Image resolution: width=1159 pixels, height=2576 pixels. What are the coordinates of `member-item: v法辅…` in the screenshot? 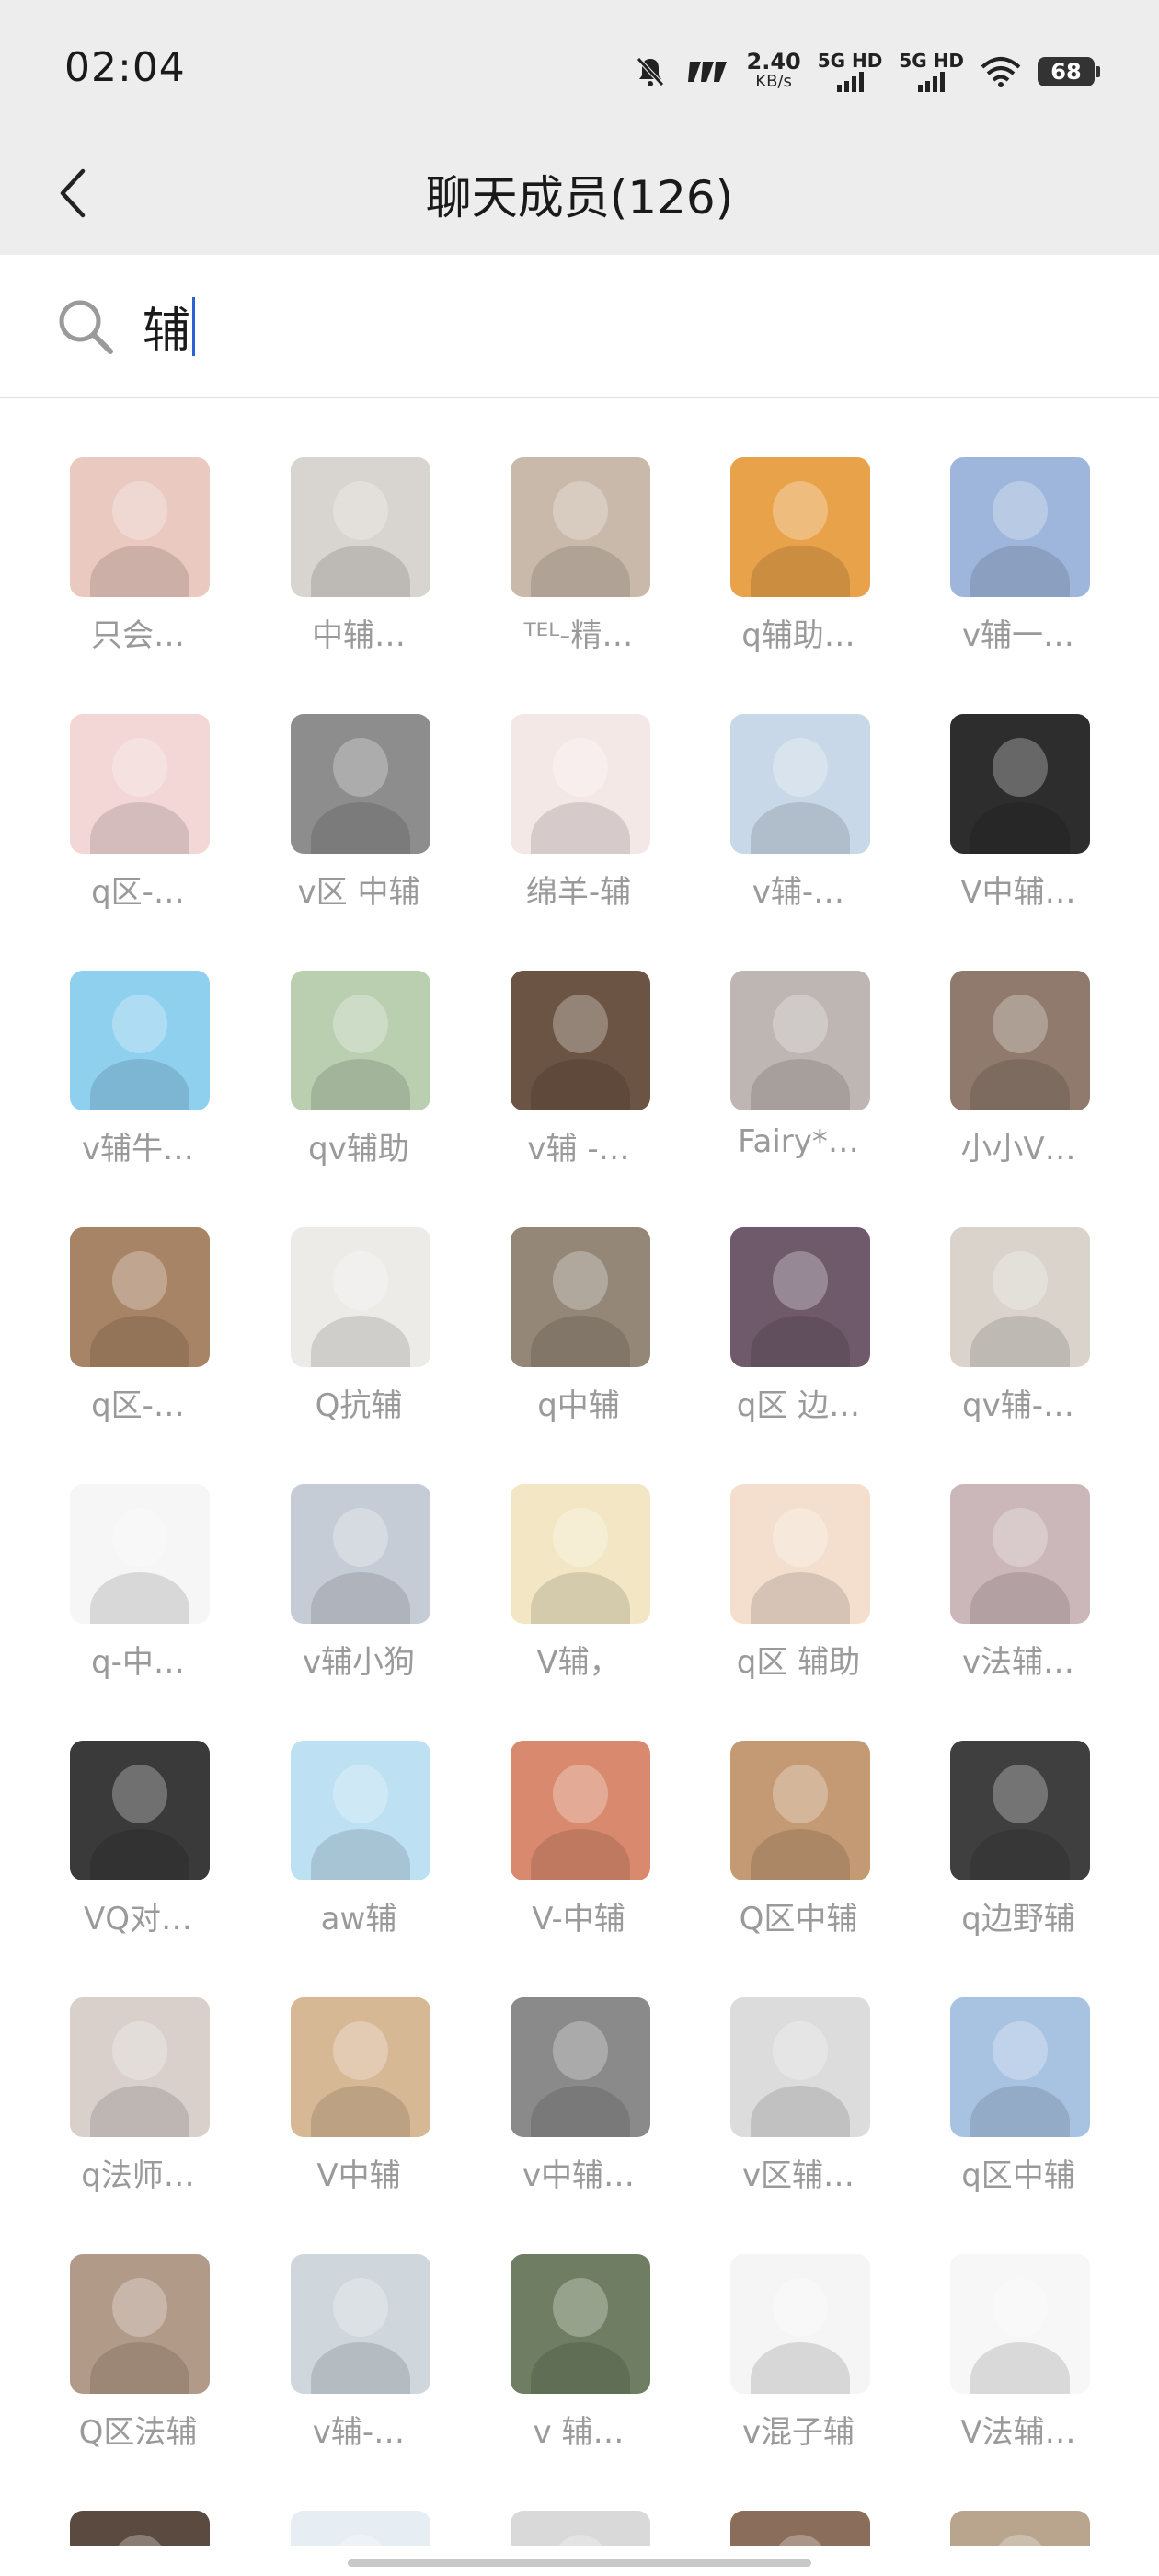 It's located at (1009, 1582).